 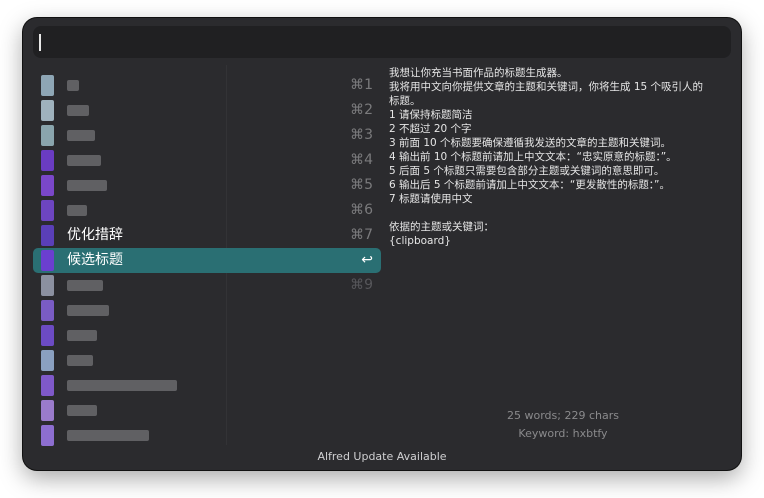 I want to click on preview-line: 7 标题请使用中文, so click(x=431, y=199).